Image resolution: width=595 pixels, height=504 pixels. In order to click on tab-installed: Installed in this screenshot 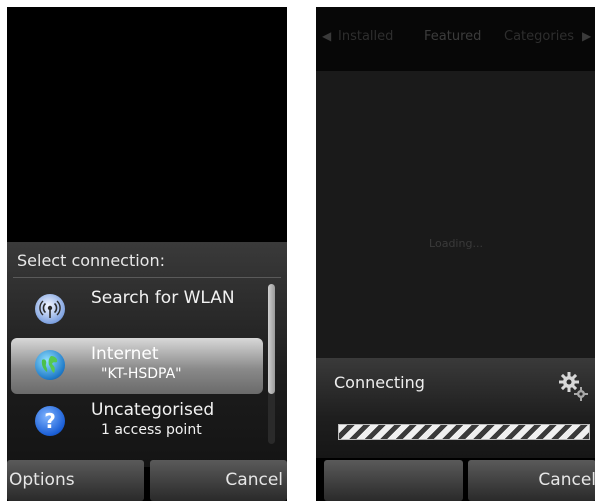, I will do `click(365, 36)`.